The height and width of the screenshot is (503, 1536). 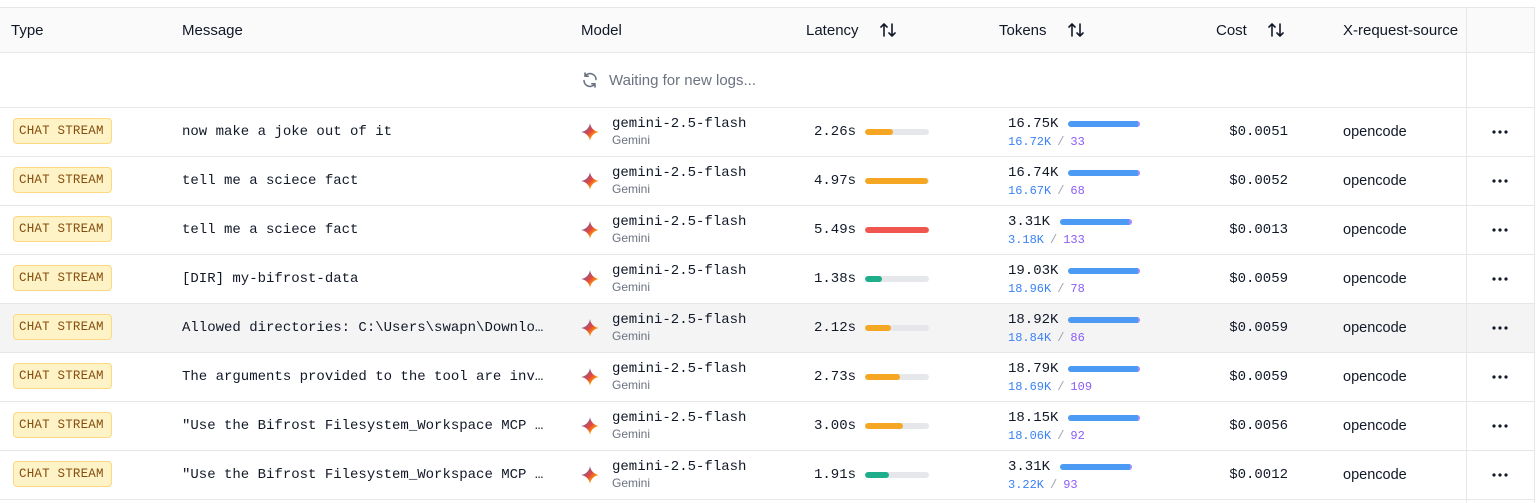 I want to click on latency-bar-fill, so click(x=897, y=181).